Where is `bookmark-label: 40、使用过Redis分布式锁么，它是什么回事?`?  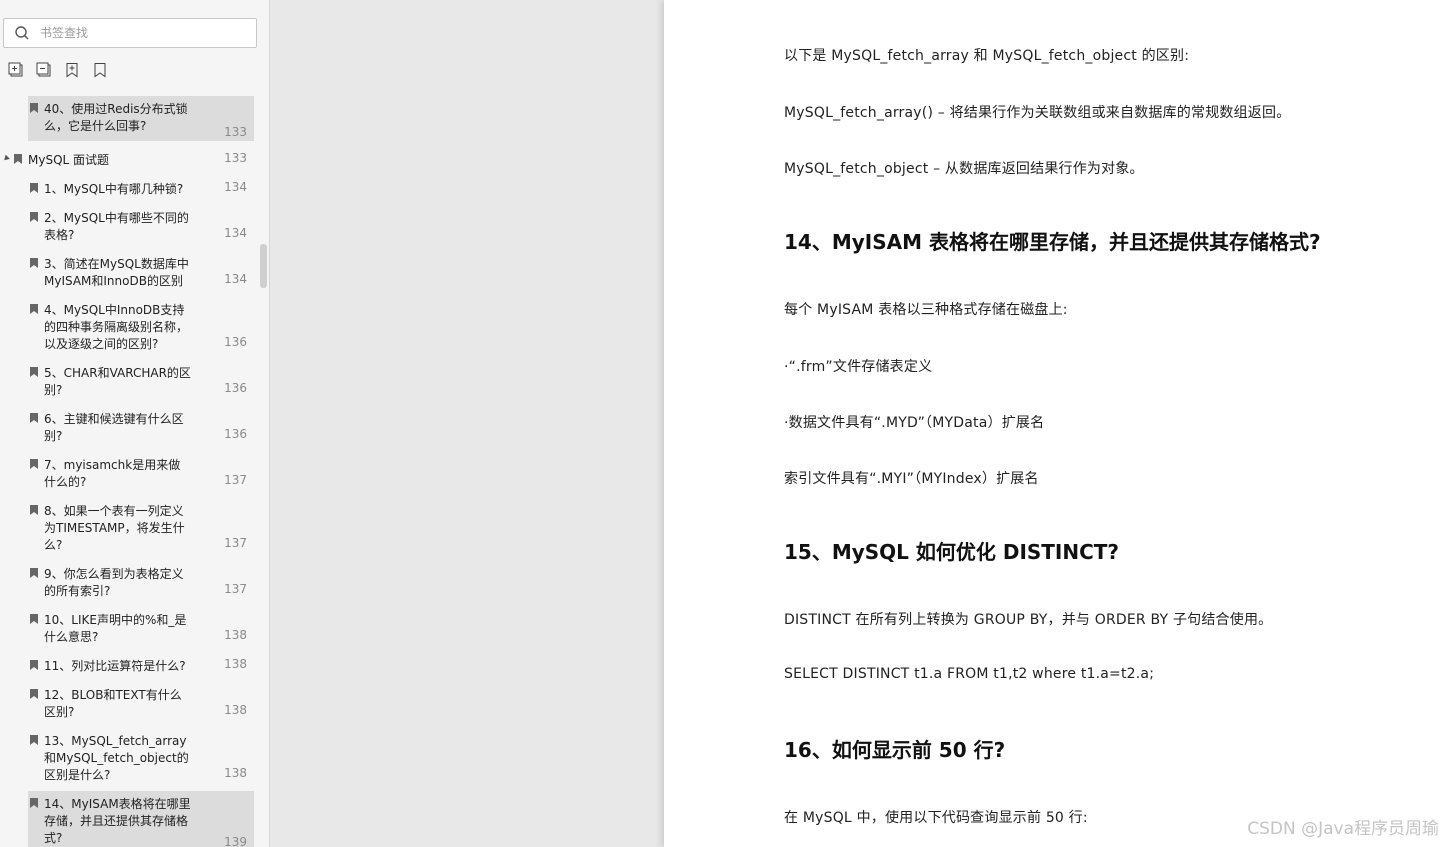
bookmark-label: 40、使用过Redis分布式锁么，它是什么回事? is located at coordinates (116, 117).